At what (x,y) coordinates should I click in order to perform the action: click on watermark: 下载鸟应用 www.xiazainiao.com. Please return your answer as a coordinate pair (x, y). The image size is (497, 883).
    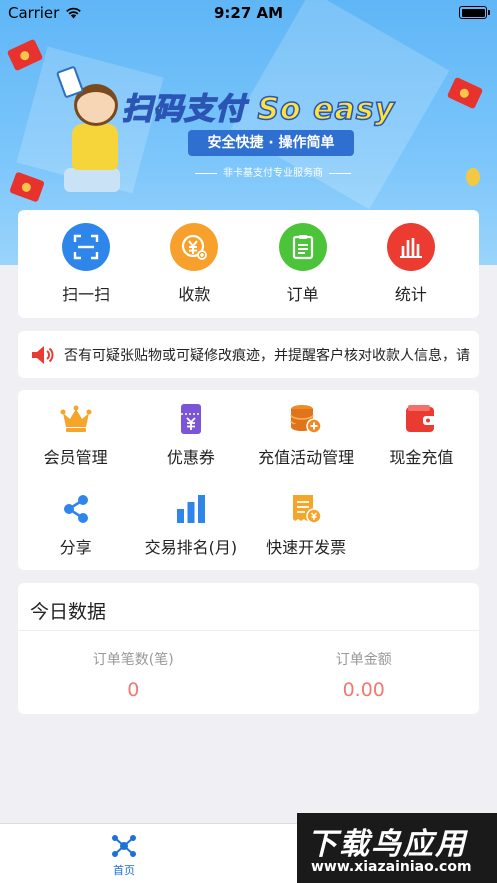
    Looking at the image, I should click on (397, 848).